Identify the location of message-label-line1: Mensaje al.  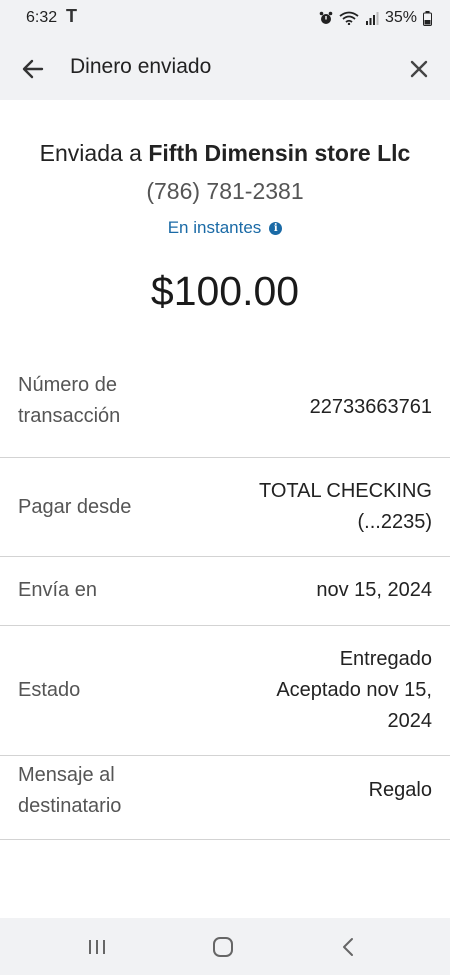
(66, 775).